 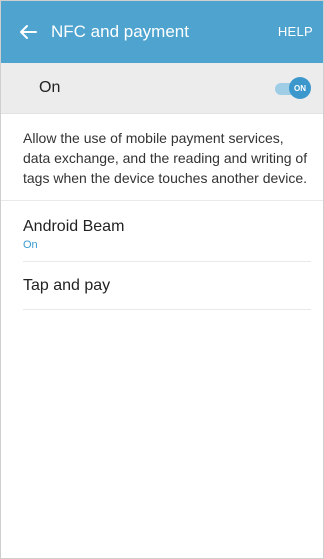 What do you see at coordinates (30, 245) in the screenshot?
I see `android-beam-status: On` at bounding box center [30, 245].